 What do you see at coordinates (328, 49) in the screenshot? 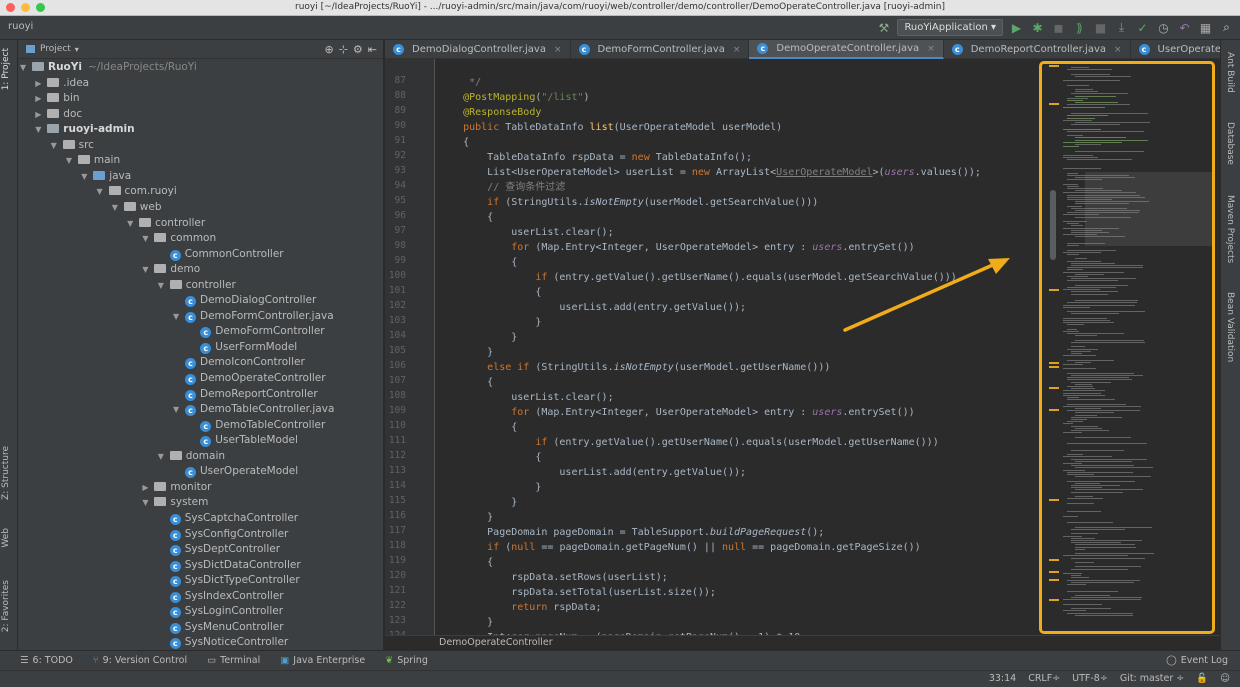
I see `locate-icon: ⊕` at bounding box center [328, 49].